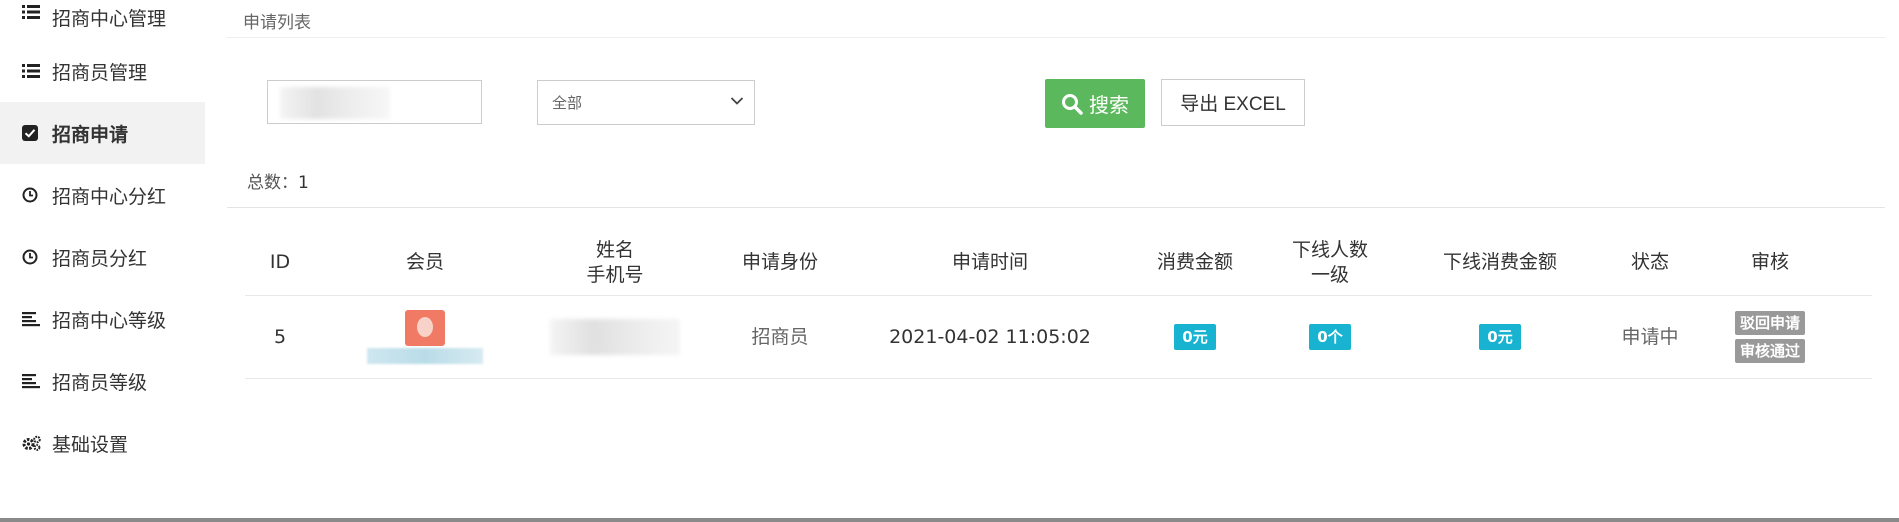 The height and width of the screenshot is (522, 1899). I want to click on status-select: 全部, so click(646, 102).